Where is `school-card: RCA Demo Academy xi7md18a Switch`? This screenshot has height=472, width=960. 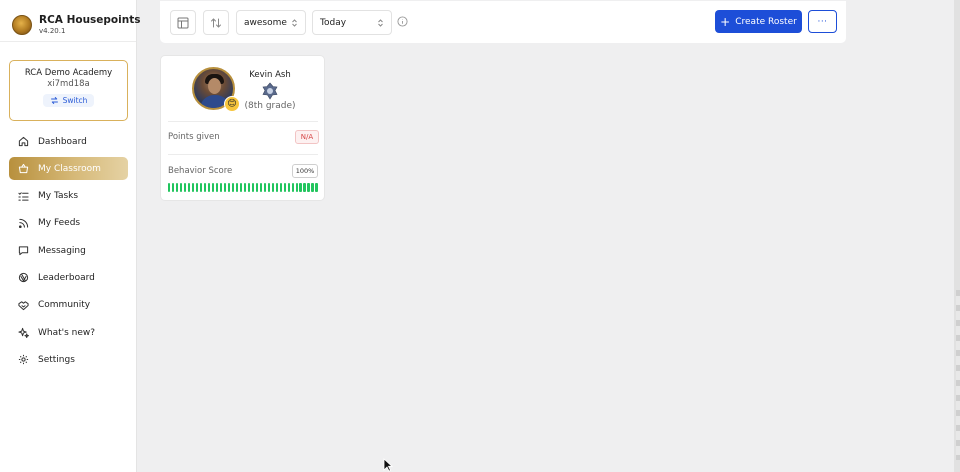 school-card: RCA Demo Academy xi7md18a Switch is located at coordinates (68, 90).